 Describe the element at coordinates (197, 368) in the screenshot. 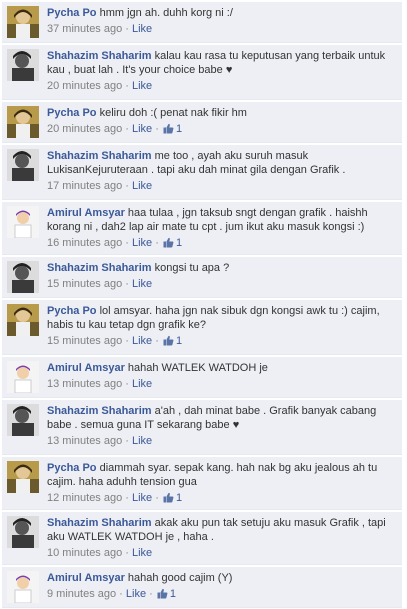

I see `comment-text: hahah WATLEK WATDOH je` at that location.